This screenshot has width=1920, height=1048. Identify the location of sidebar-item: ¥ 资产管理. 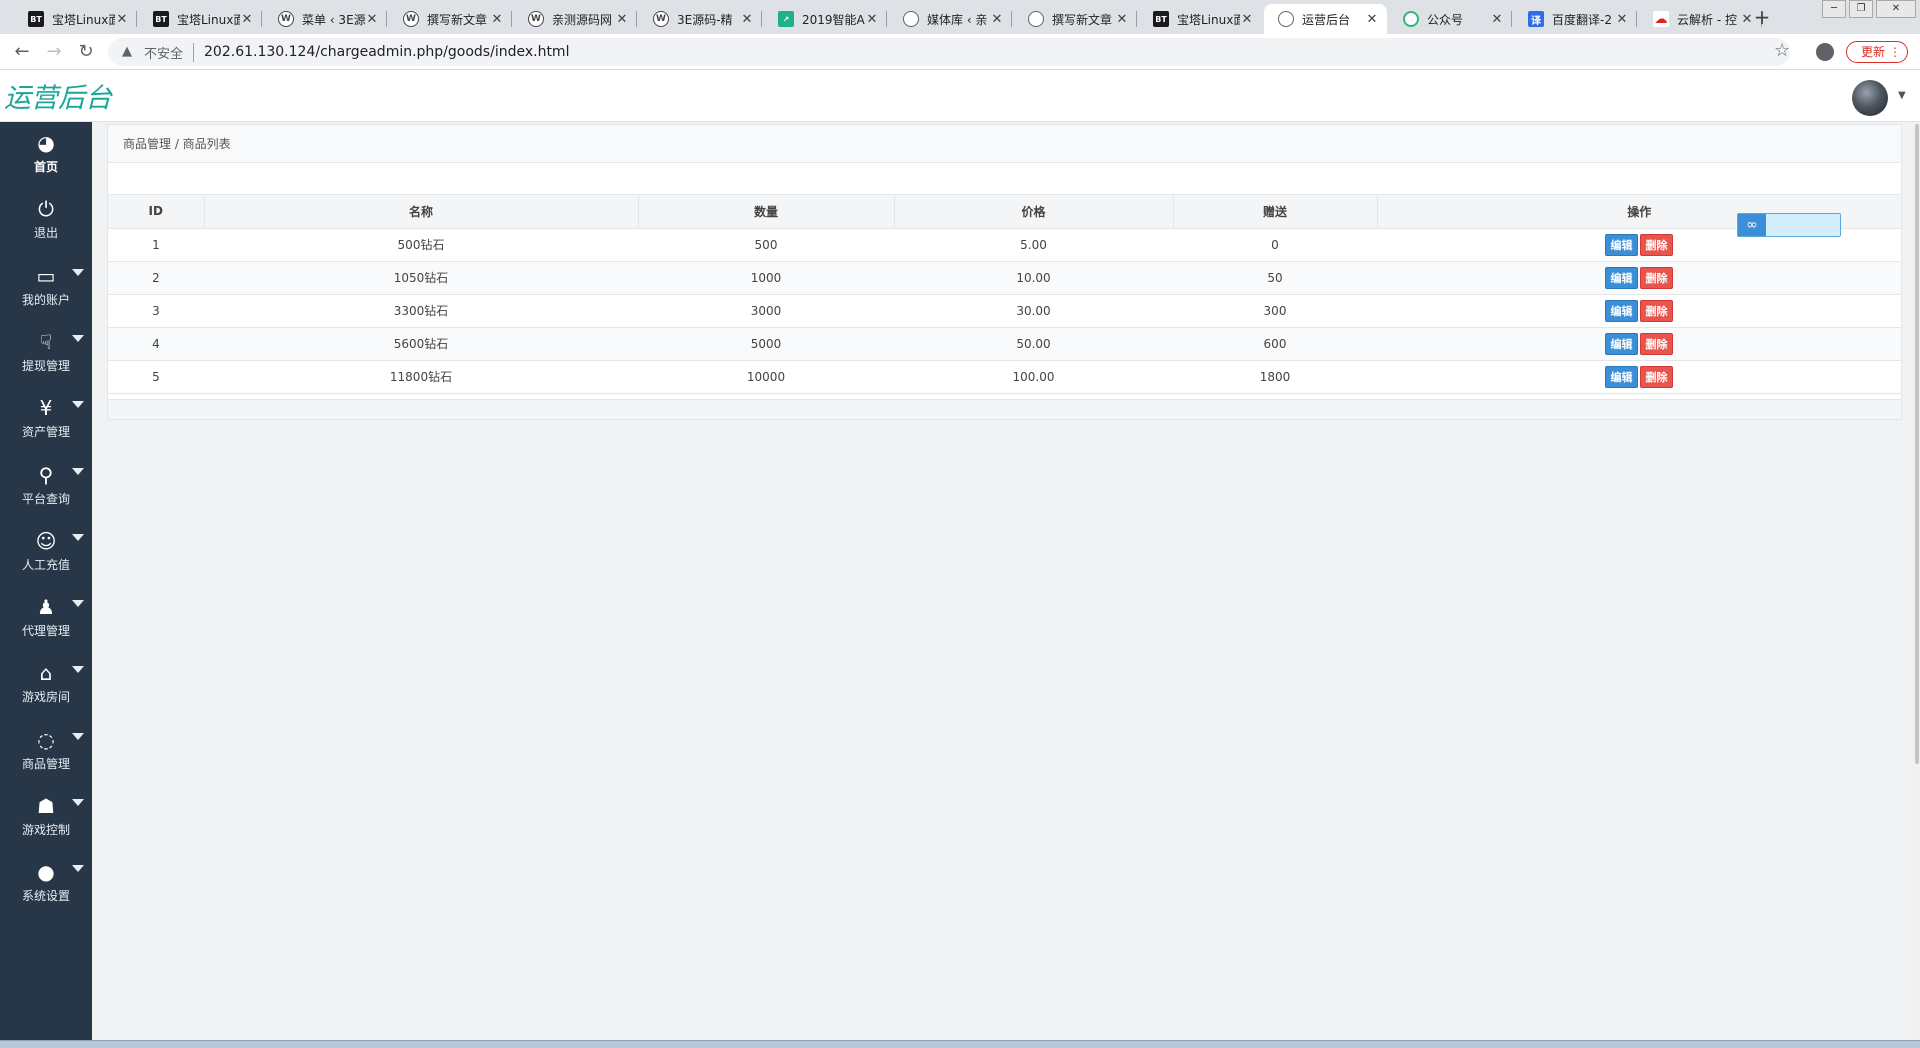
(46, 419).